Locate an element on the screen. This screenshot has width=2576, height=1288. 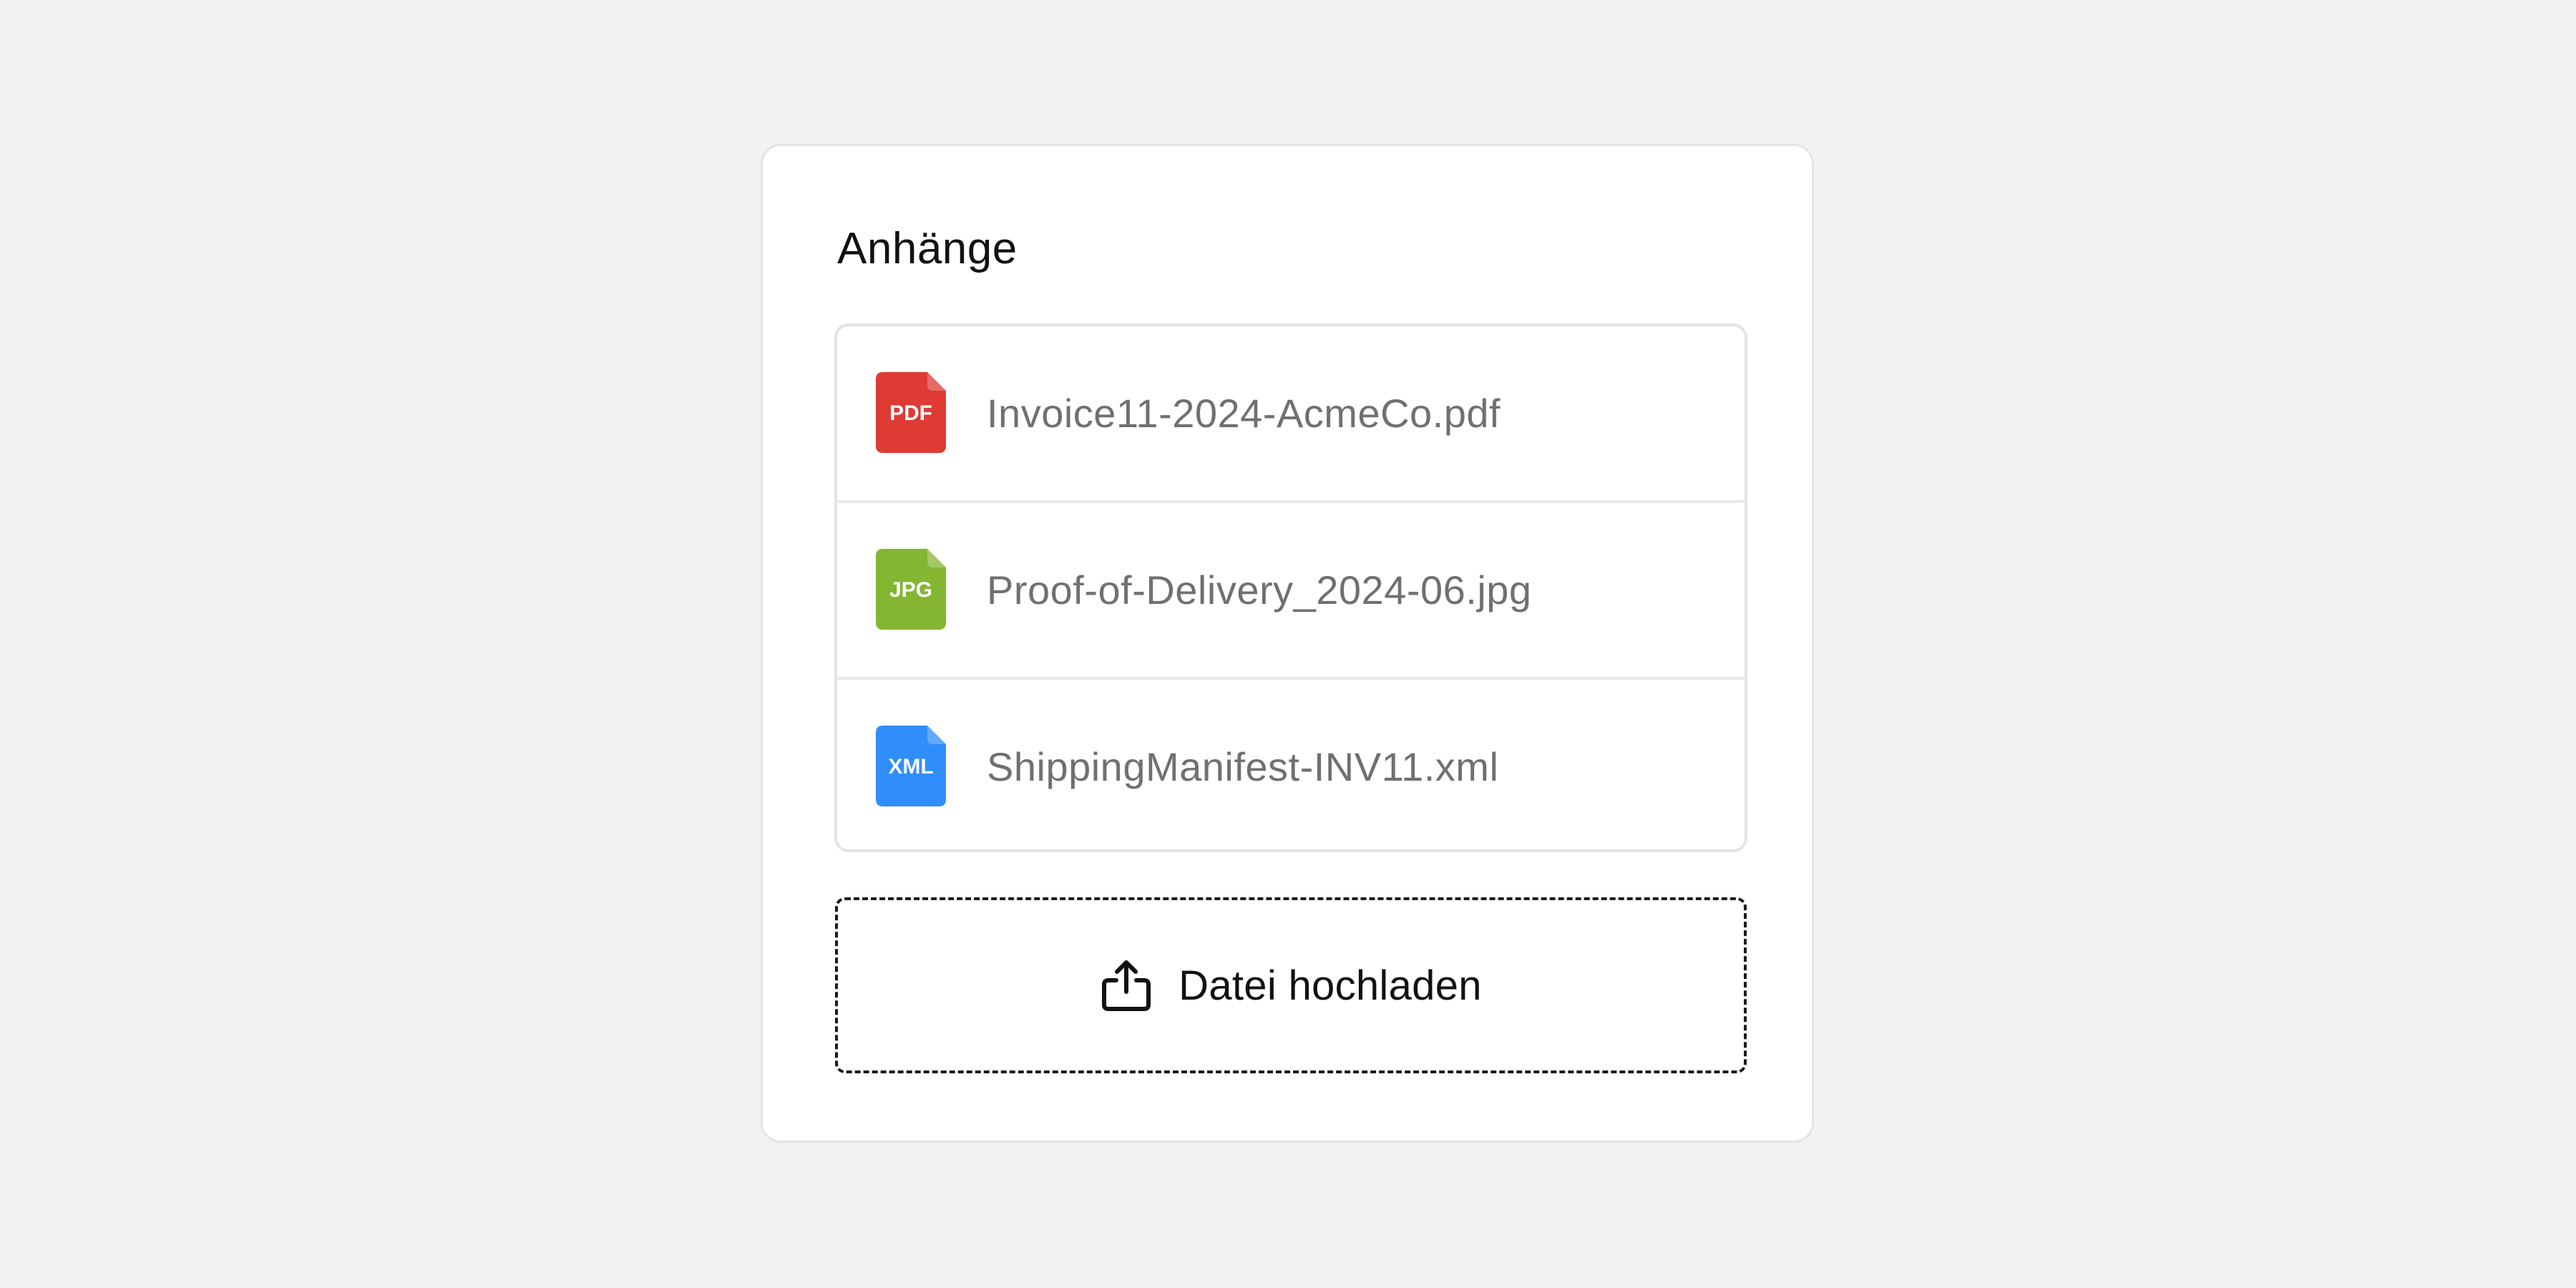
upload-button-label: Datei hochladen is located at coordinates (1330, 985).